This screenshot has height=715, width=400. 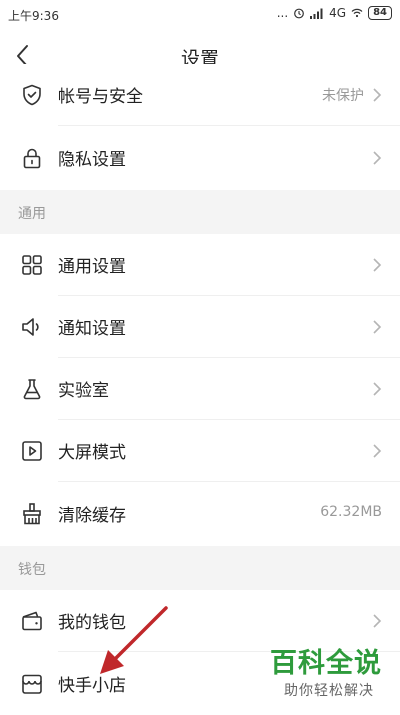 What do you see at coordinates (92, 453) in the screenshot?
I see `settings-row-label: 大屏模式` at bounding box center [92, 453].